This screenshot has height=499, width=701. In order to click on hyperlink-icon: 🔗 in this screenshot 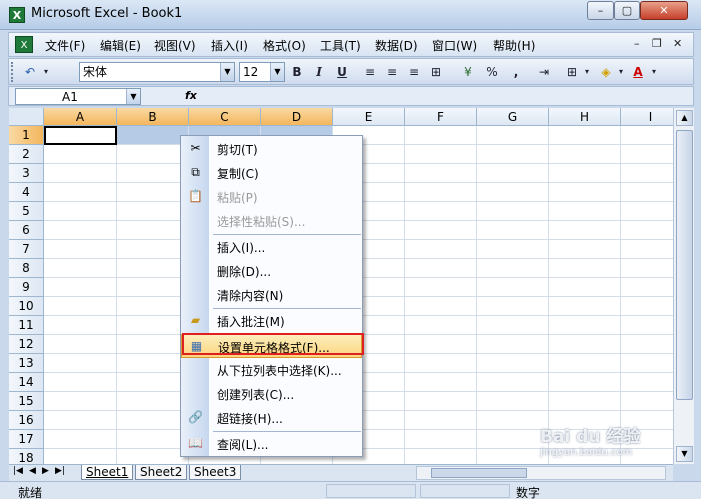, I will do `click(195, 417)`.